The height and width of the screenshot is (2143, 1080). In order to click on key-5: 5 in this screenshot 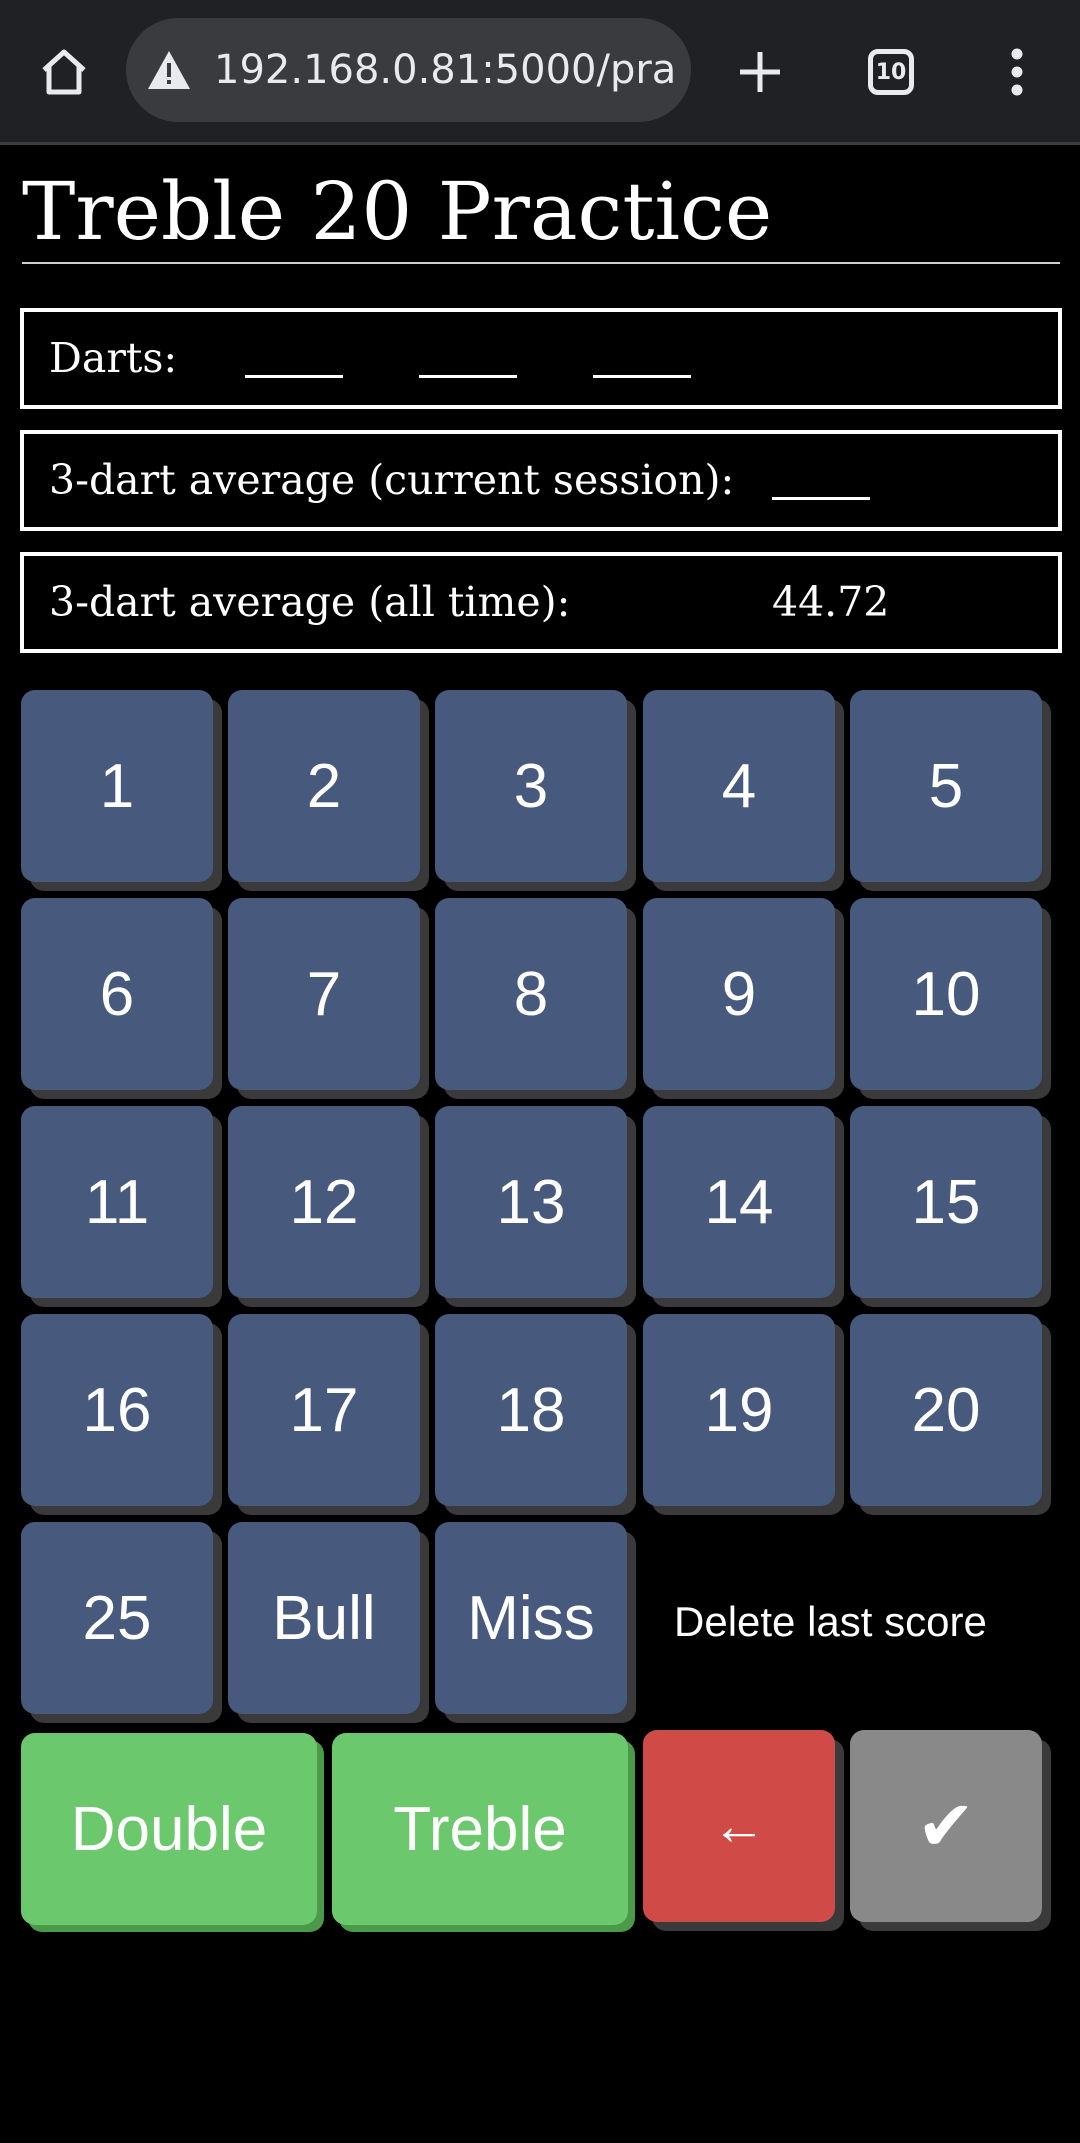, I will do `click(946, 786)`.